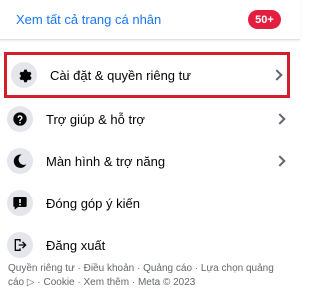  Describe the element at coordinates (95, 119) in the screenshot. I see `menu-item-label: Trợ giúp & hỗ trợ` at that location.